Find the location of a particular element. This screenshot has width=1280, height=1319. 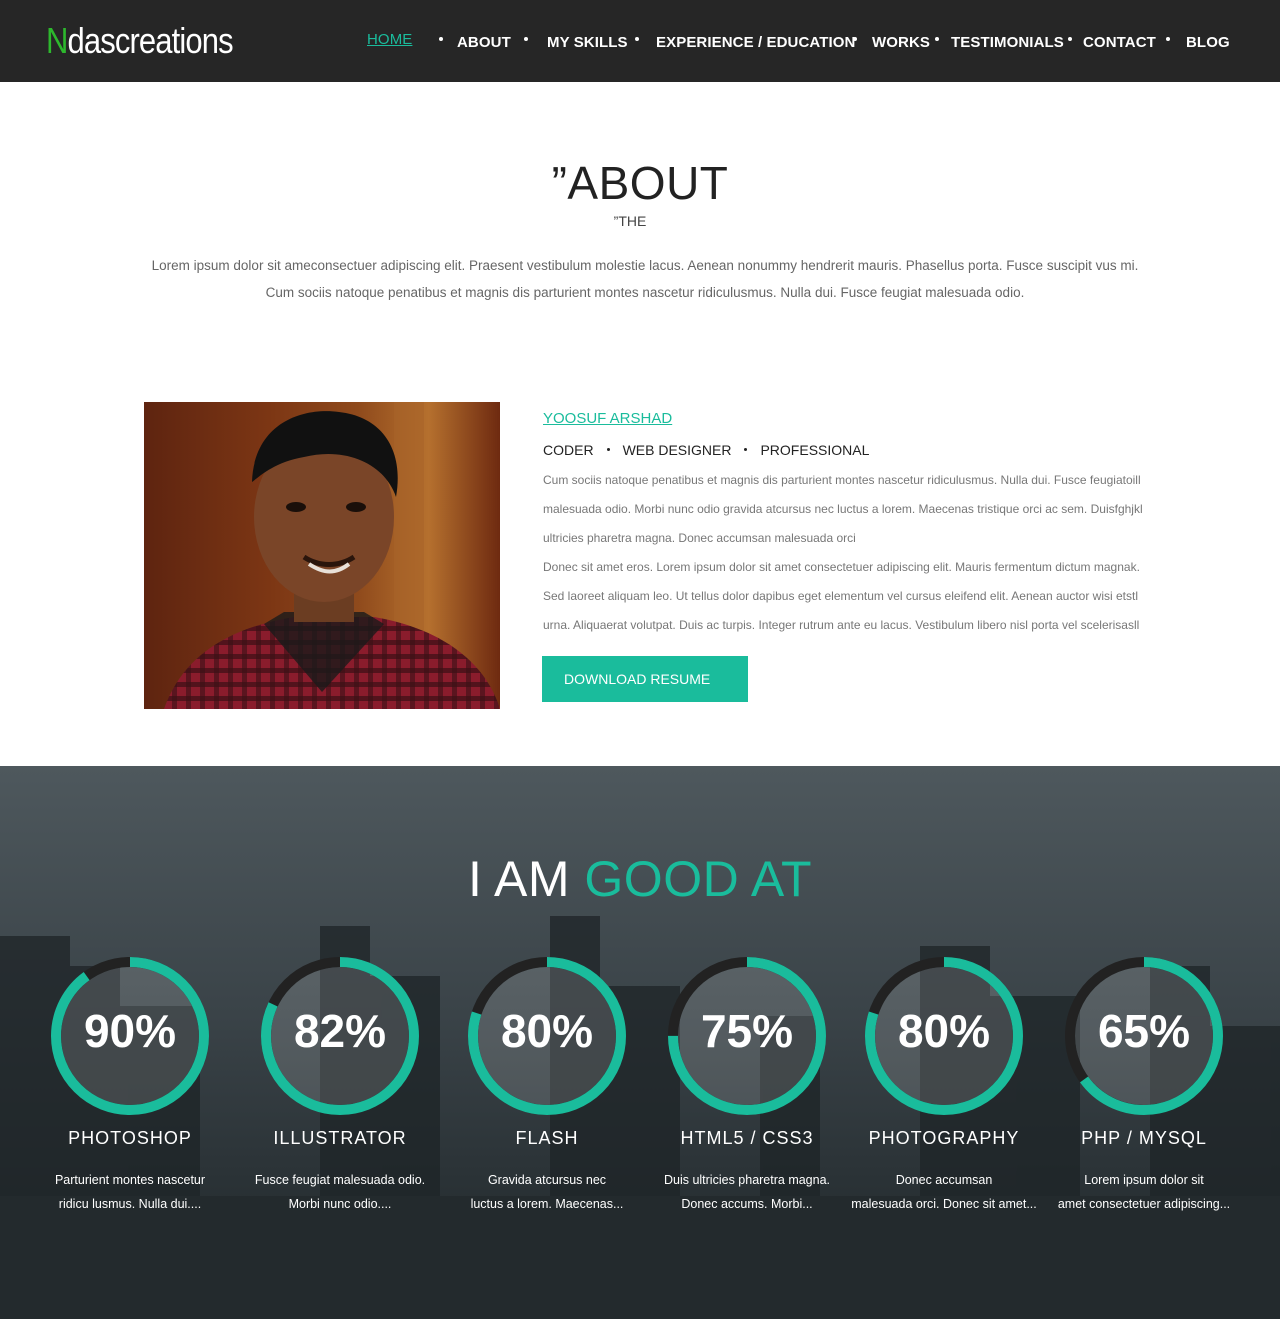

nav-item-blog: BLOG is located at coordinates (1208, 42).